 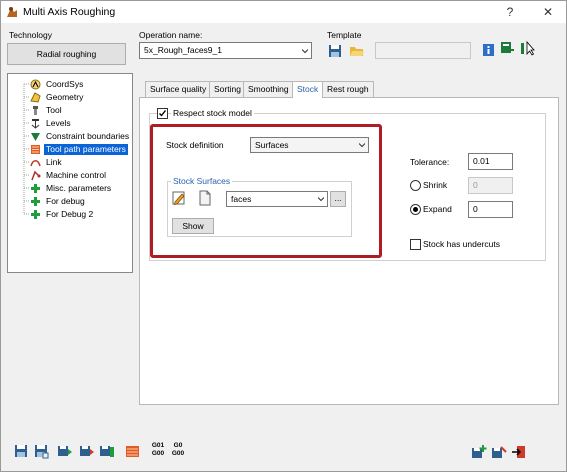 I want to click on window-title: Multi Axis Roughing, so click(x=69, y=12).